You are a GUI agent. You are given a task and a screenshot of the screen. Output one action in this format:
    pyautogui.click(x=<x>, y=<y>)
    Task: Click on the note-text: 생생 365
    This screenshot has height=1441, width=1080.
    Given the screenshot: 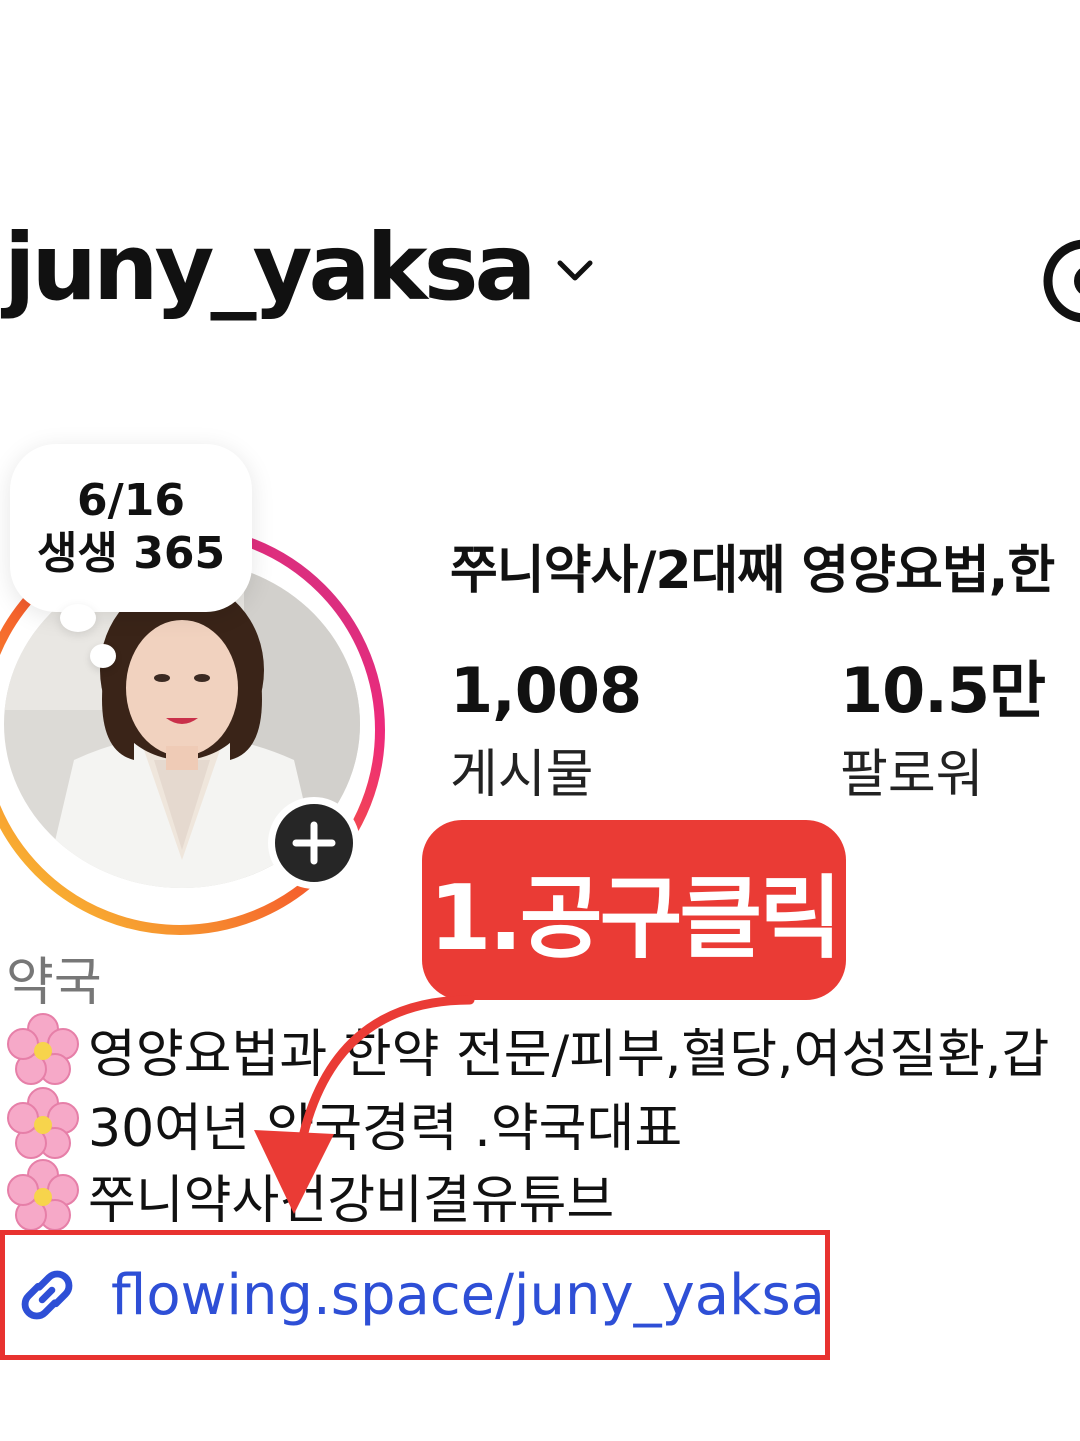 What is the action you would take?
    pyautogui.click(x=131, y=553)
    